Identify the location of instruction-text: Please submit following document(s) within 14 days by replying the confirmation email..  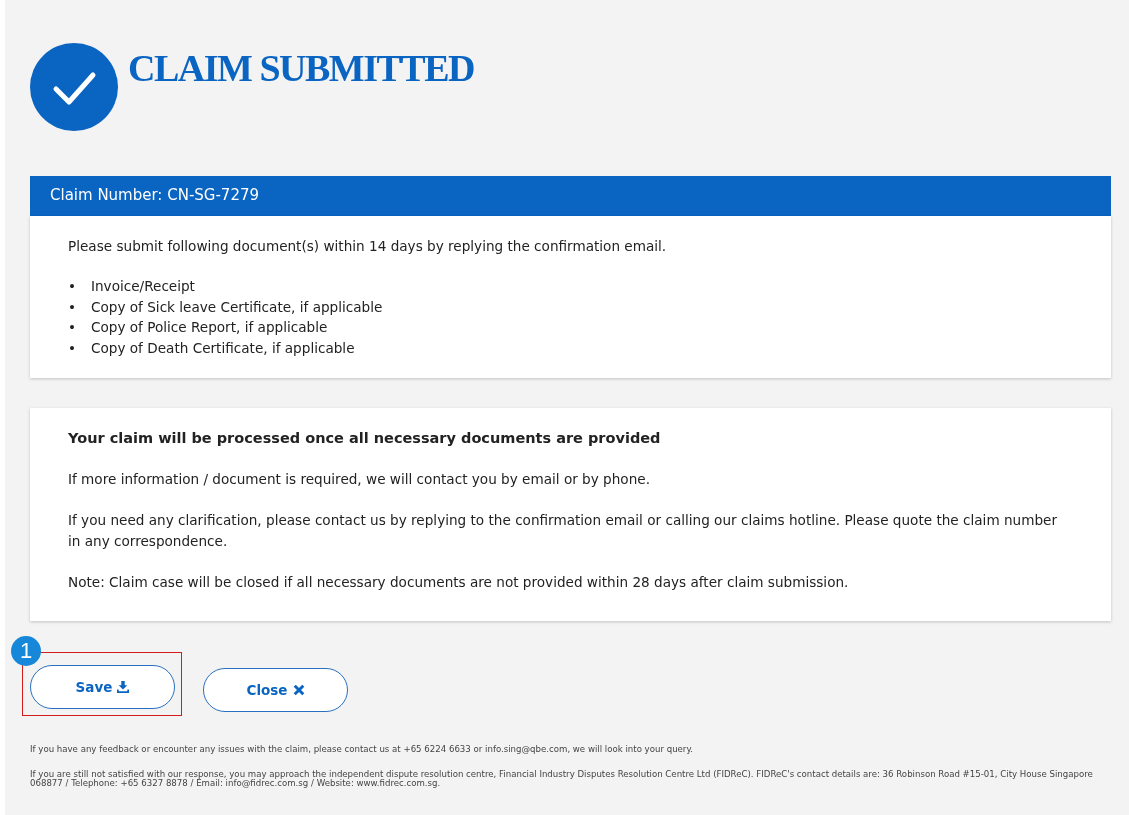
(368, 246).